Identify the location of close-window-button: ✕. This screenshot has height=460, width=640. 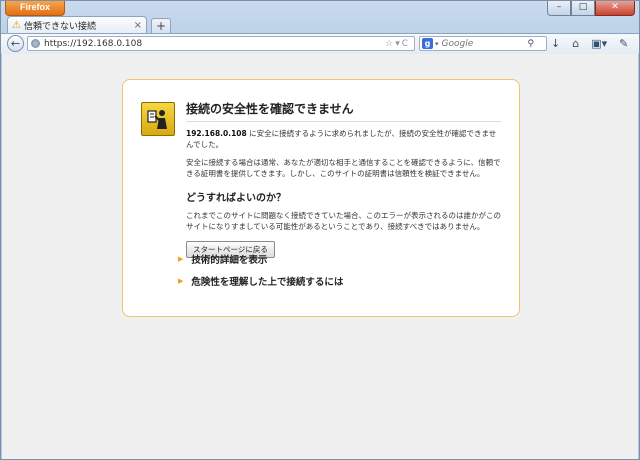
(615, 8).